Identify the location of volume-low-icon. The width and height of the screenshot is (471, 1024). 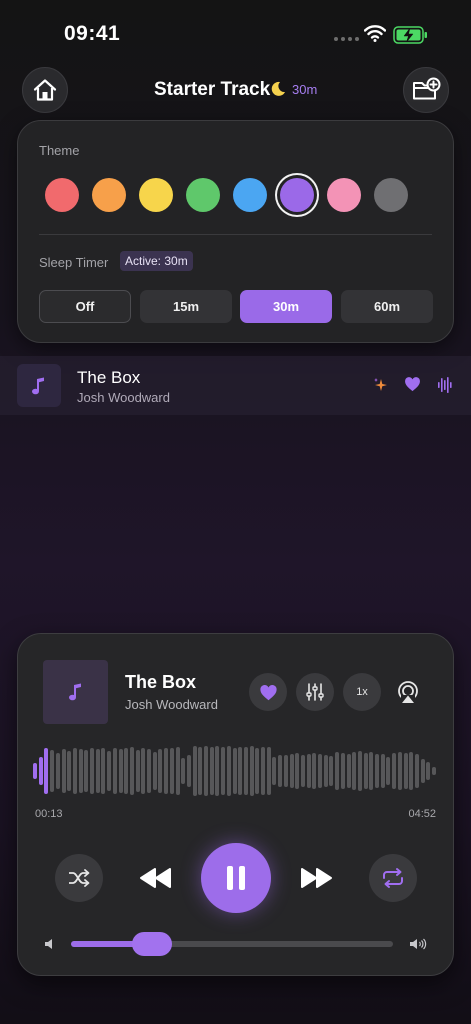
(48, 944).